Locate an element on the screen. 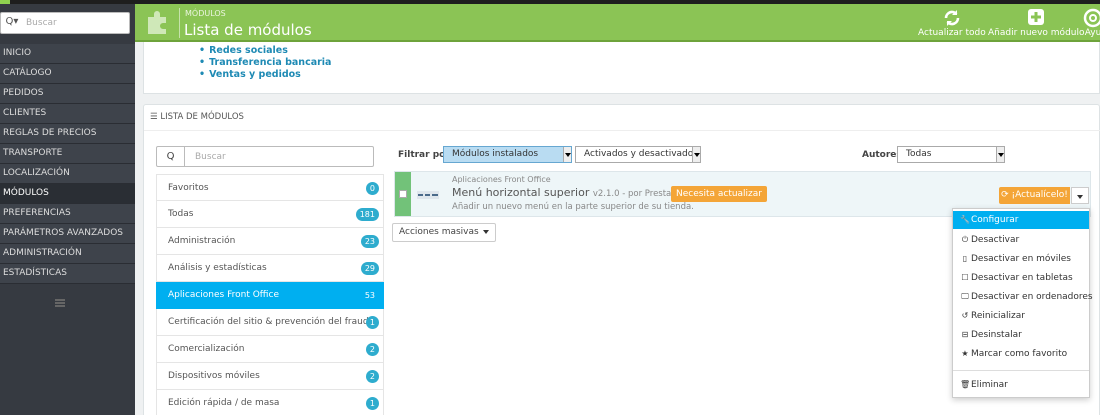  sidebar-item: PARÁMETROS AVANZADOS is located at coordinates (67, 234).